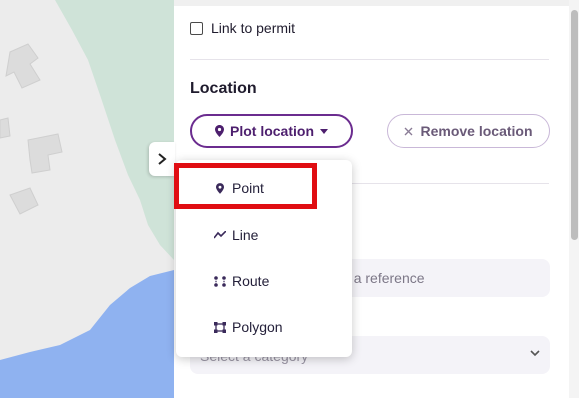  I want to click on collapse-panel-button, so click(162, 159).